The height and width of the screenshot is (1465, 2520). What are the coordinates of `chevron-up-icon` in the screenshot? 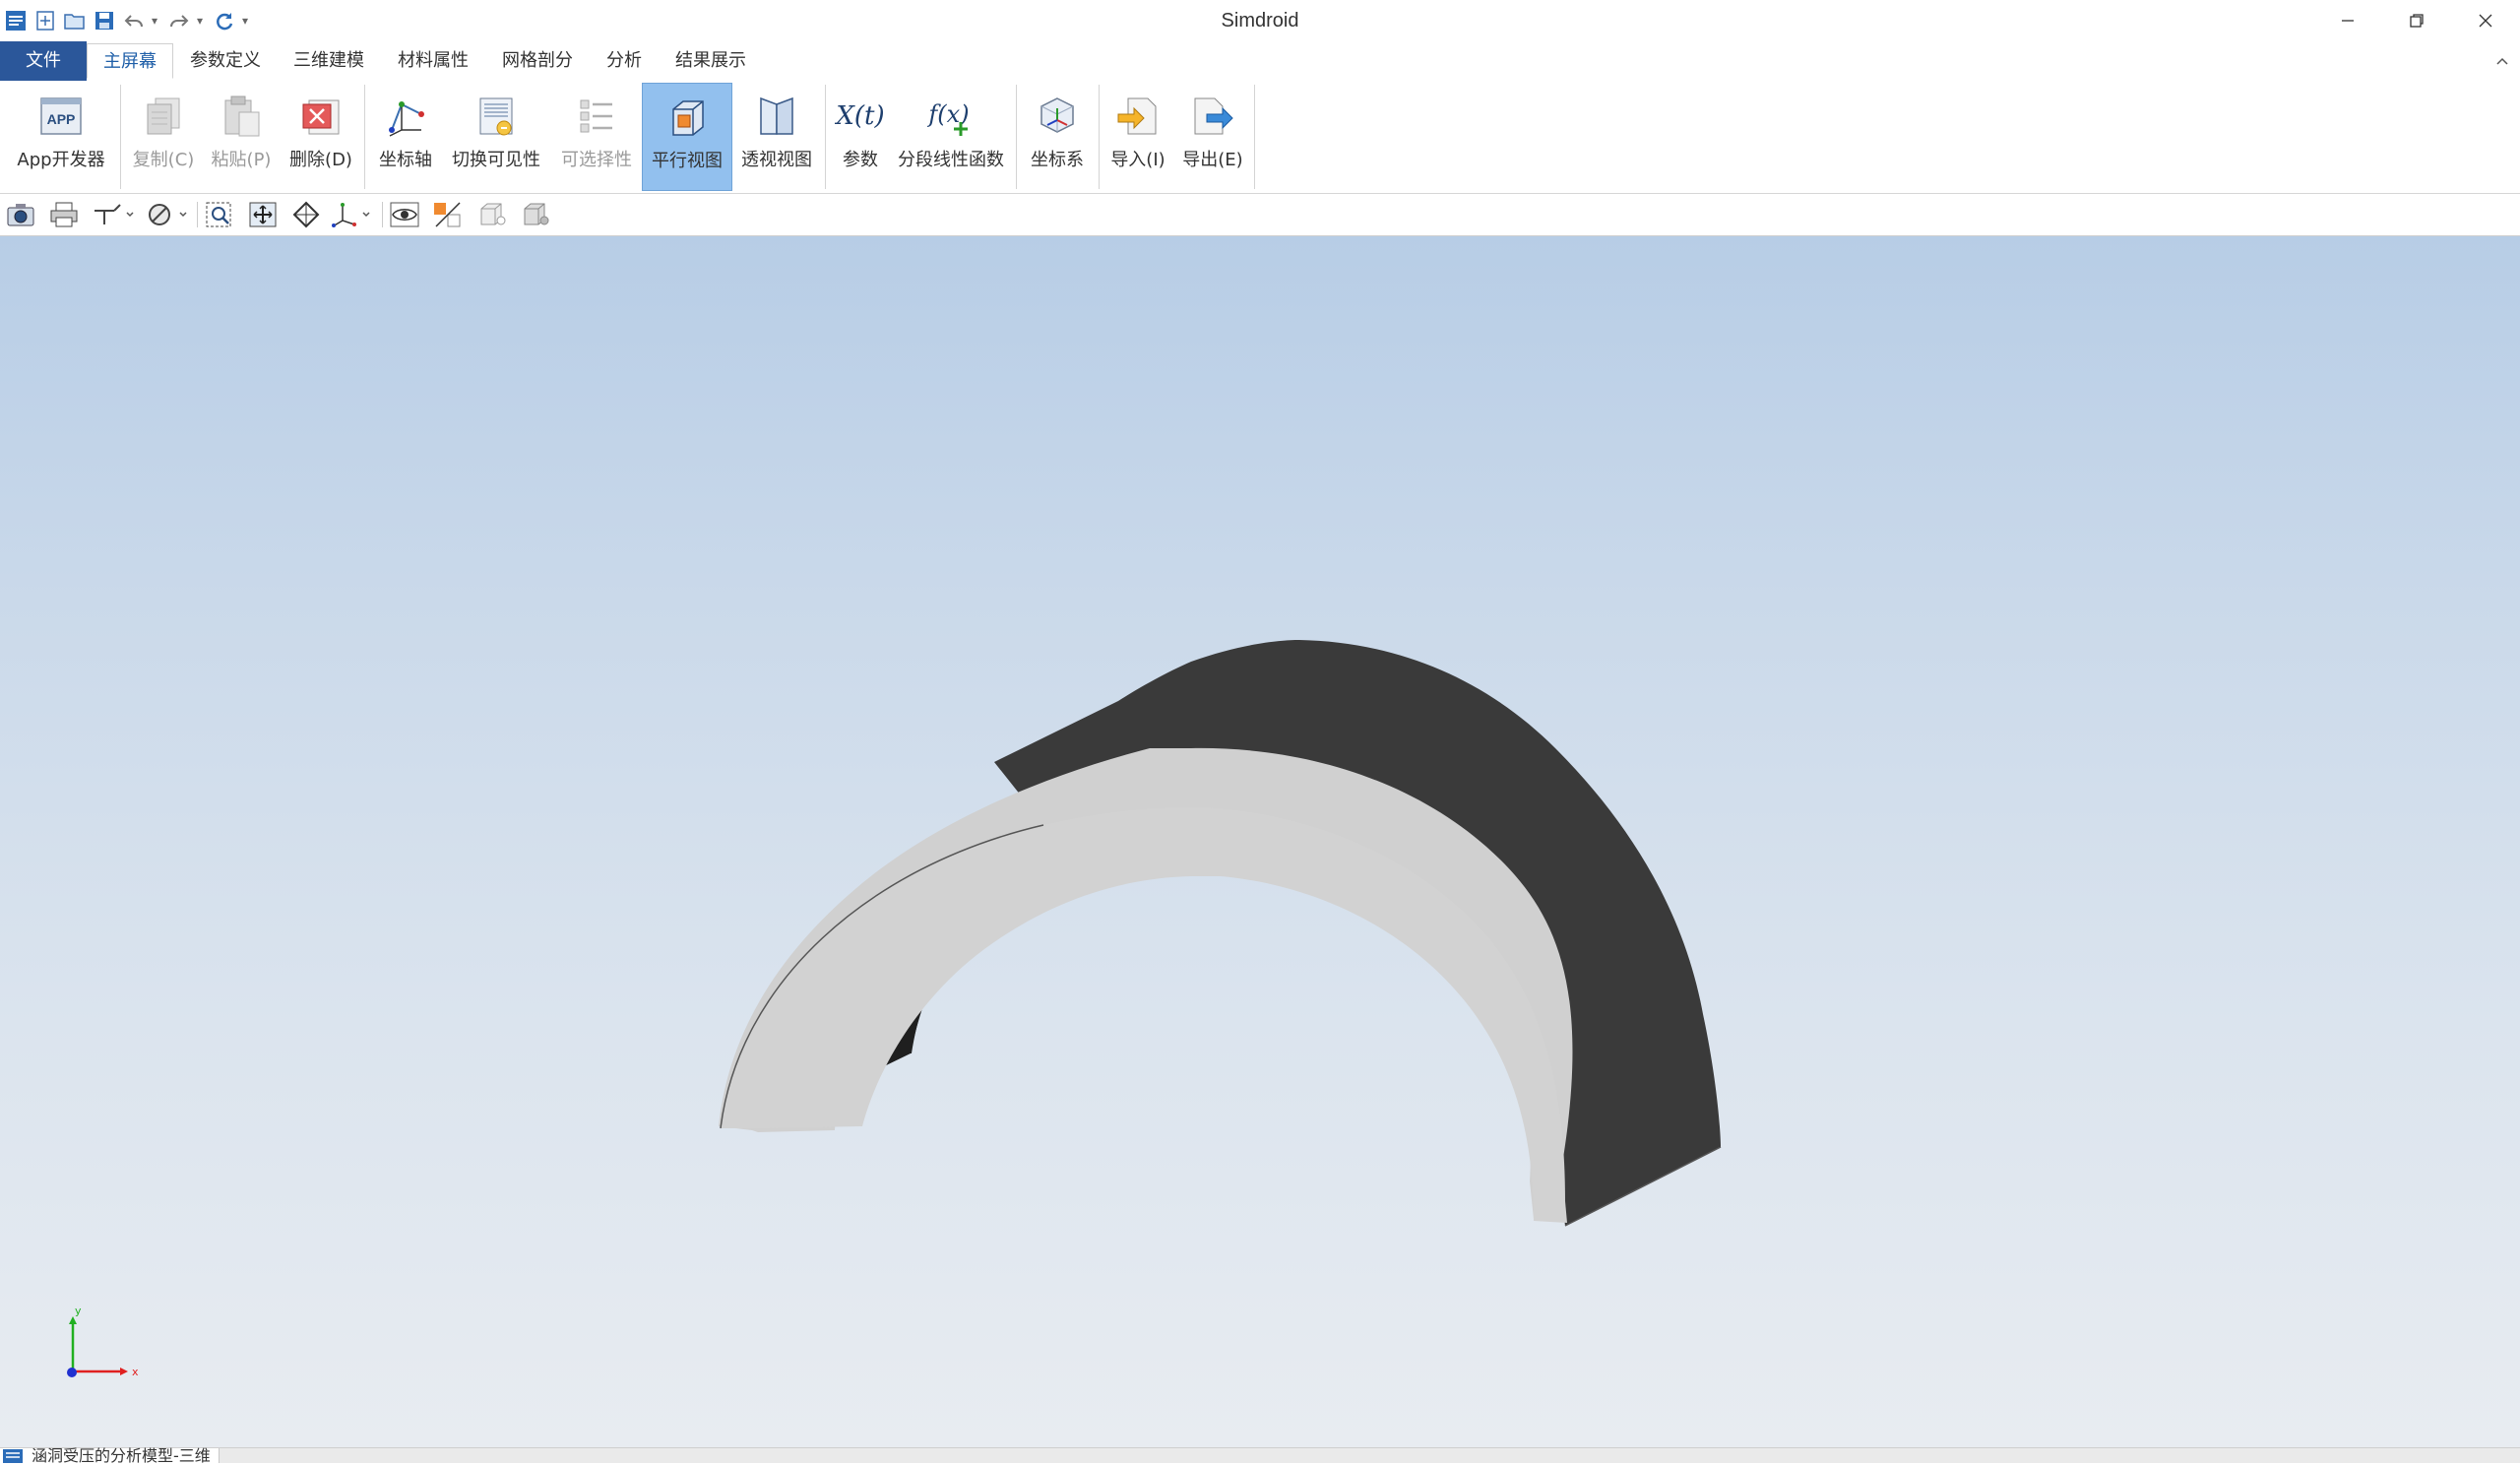 It's located at (2502, 61).